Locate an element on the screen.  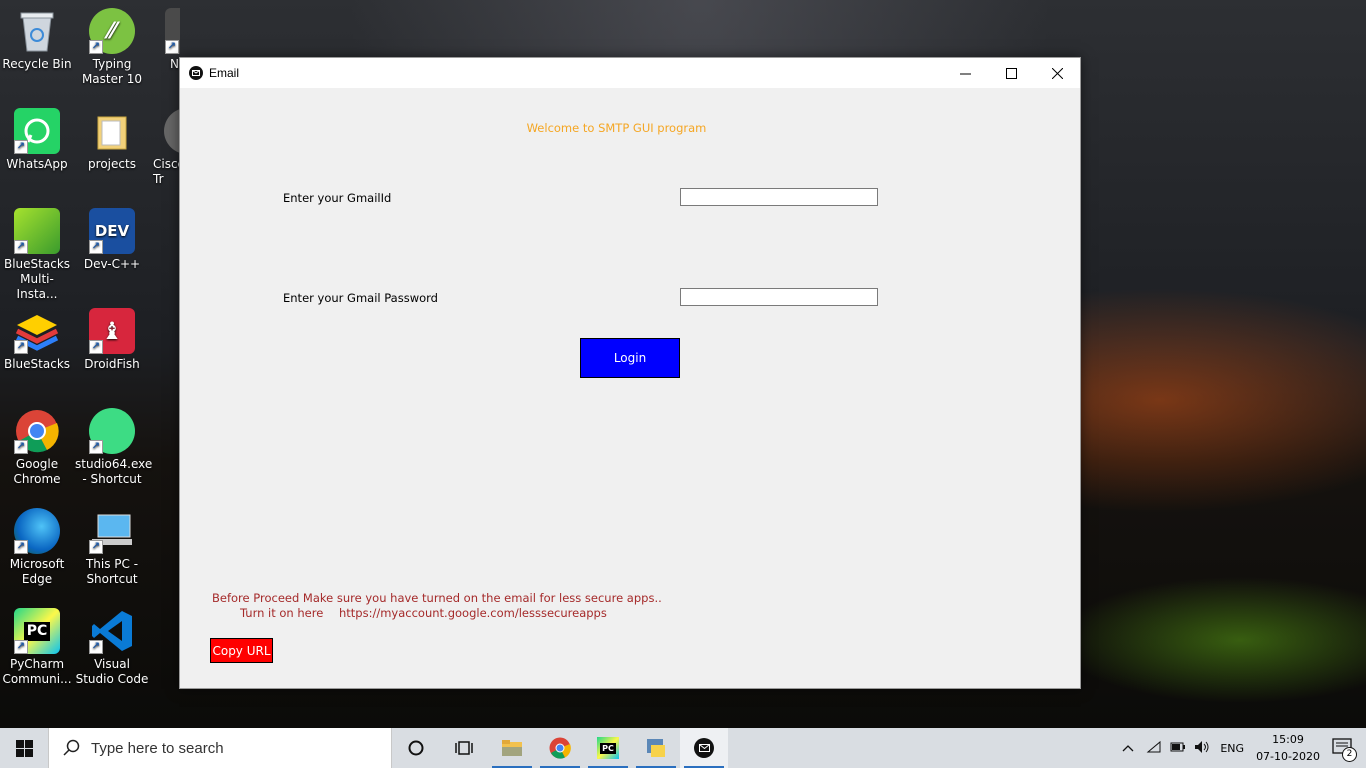
notification-count: 2 is located at coordinates (1349, 754).